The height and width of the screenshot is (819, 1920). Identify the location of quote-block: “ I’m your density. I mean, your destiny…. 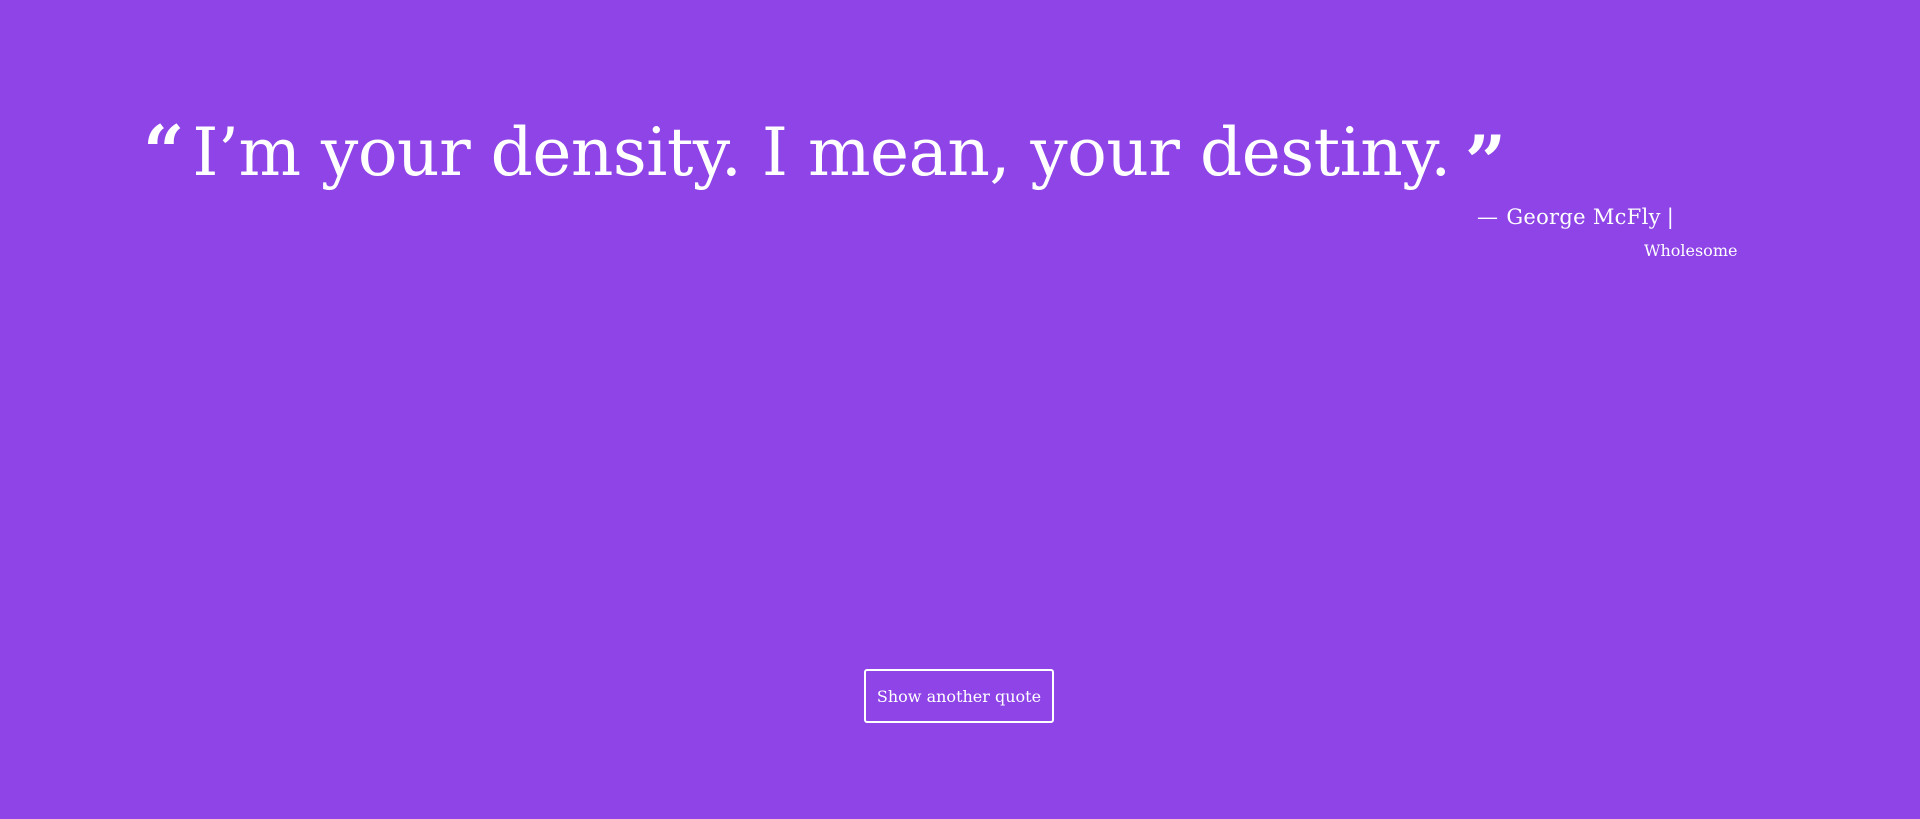
(824, 153).